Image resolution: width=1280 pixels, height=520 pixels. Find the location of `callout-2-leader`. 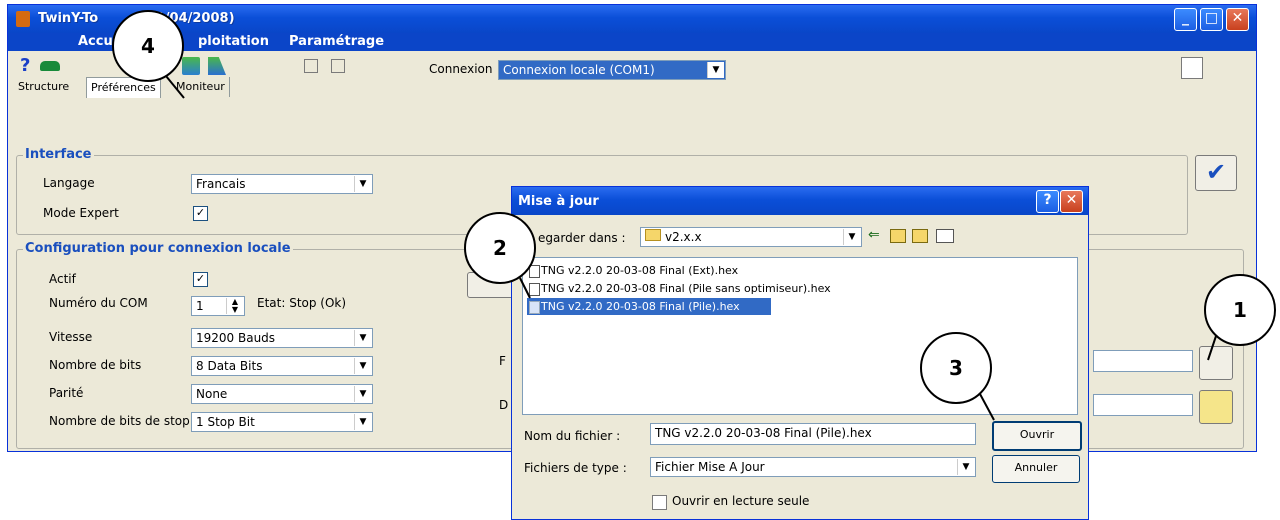

callout-2-leader is located at coordinates (525, 288).